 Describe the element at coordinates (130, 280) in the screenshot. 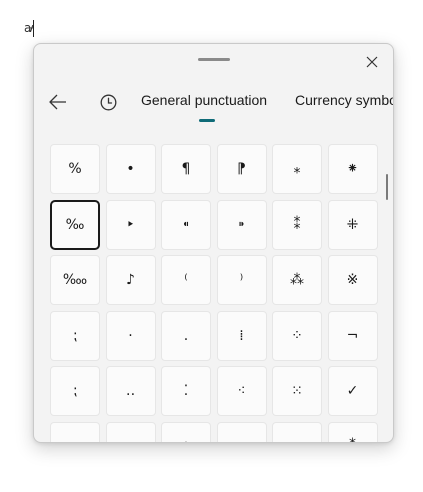

I see `symbol-cell: ♪` at that location.